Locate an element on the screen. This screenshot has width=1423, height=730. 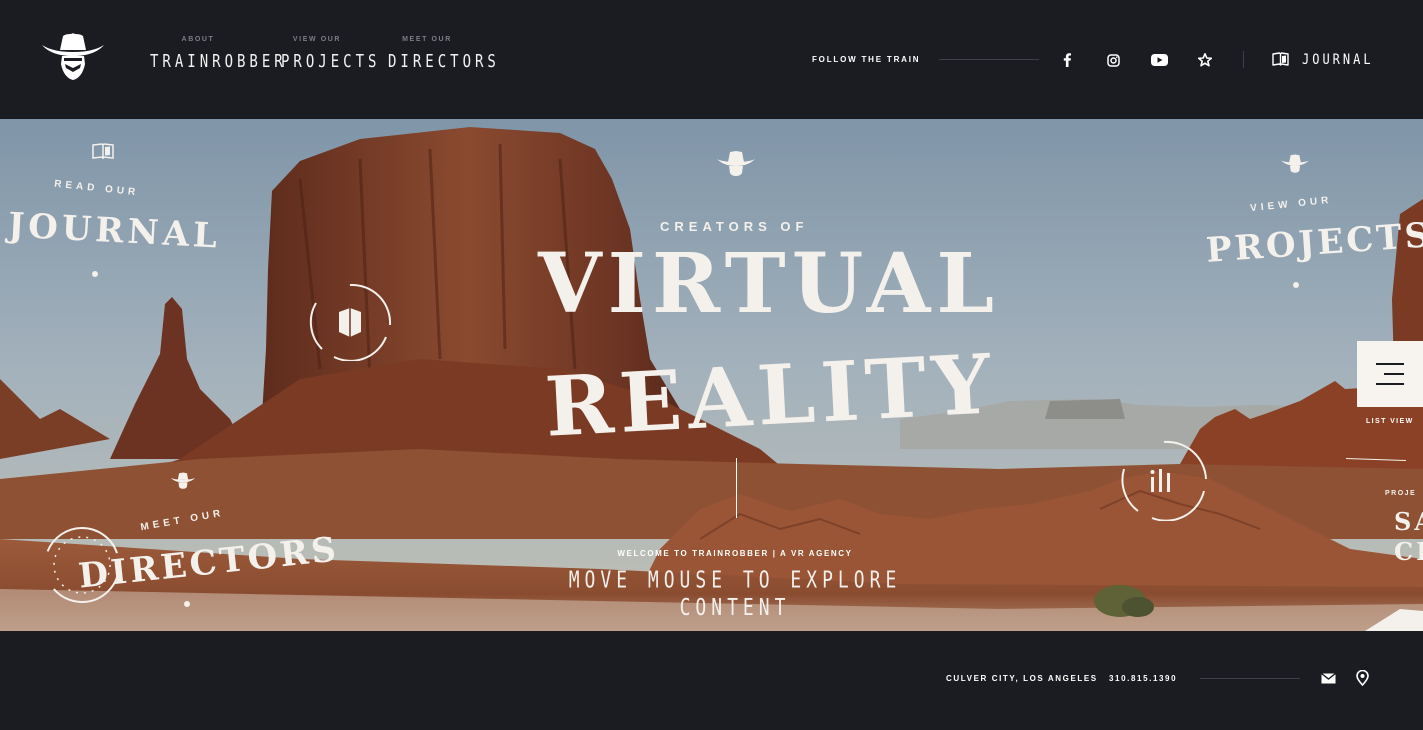
nav-about: ABOUT TRAINROBBER is located at coordinates (218, 54).